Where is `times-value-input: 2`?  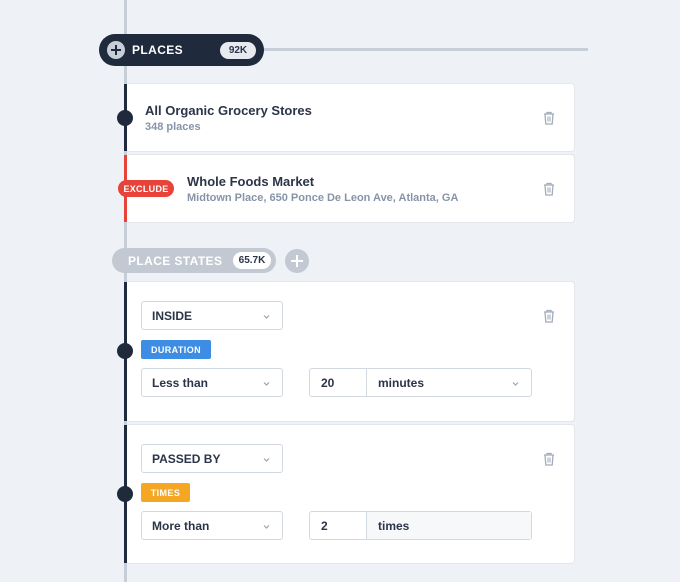 times-value-input: 2 is located at coordinates (338, 525).